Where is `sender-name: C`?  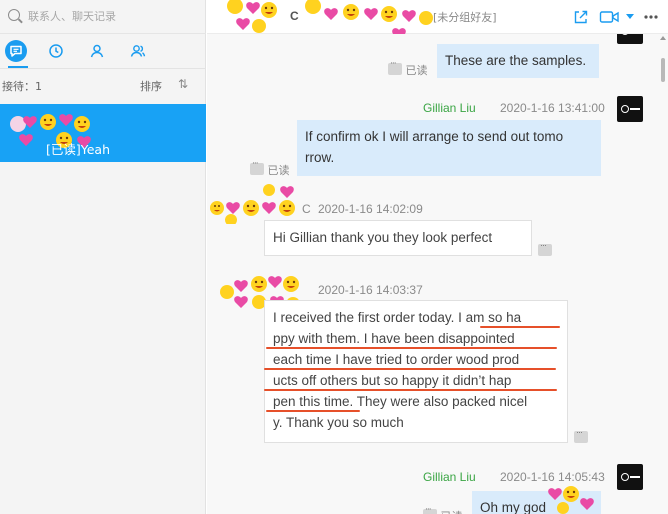
sender-name: C is located at coordinates (306, 209).